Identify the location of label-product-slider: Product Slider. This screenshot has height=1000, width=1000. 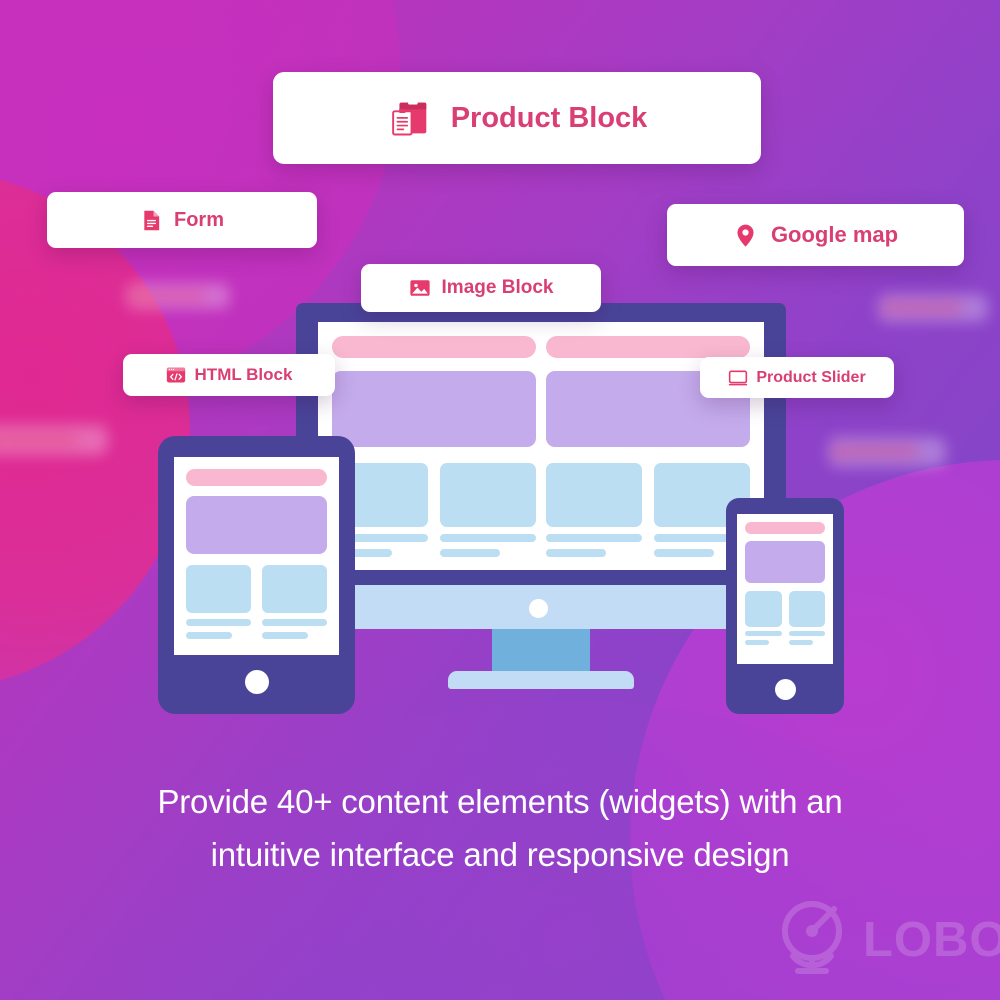
(797, 377).